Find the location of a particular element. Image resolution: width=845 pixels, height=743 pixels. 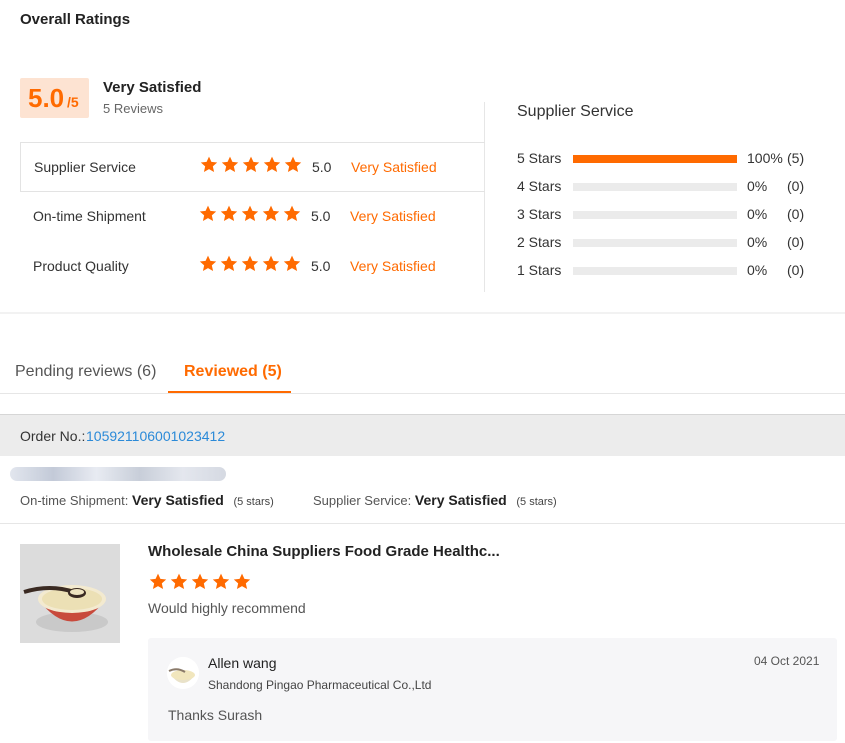

supplier-avatar is located at coordinates (183, 673).